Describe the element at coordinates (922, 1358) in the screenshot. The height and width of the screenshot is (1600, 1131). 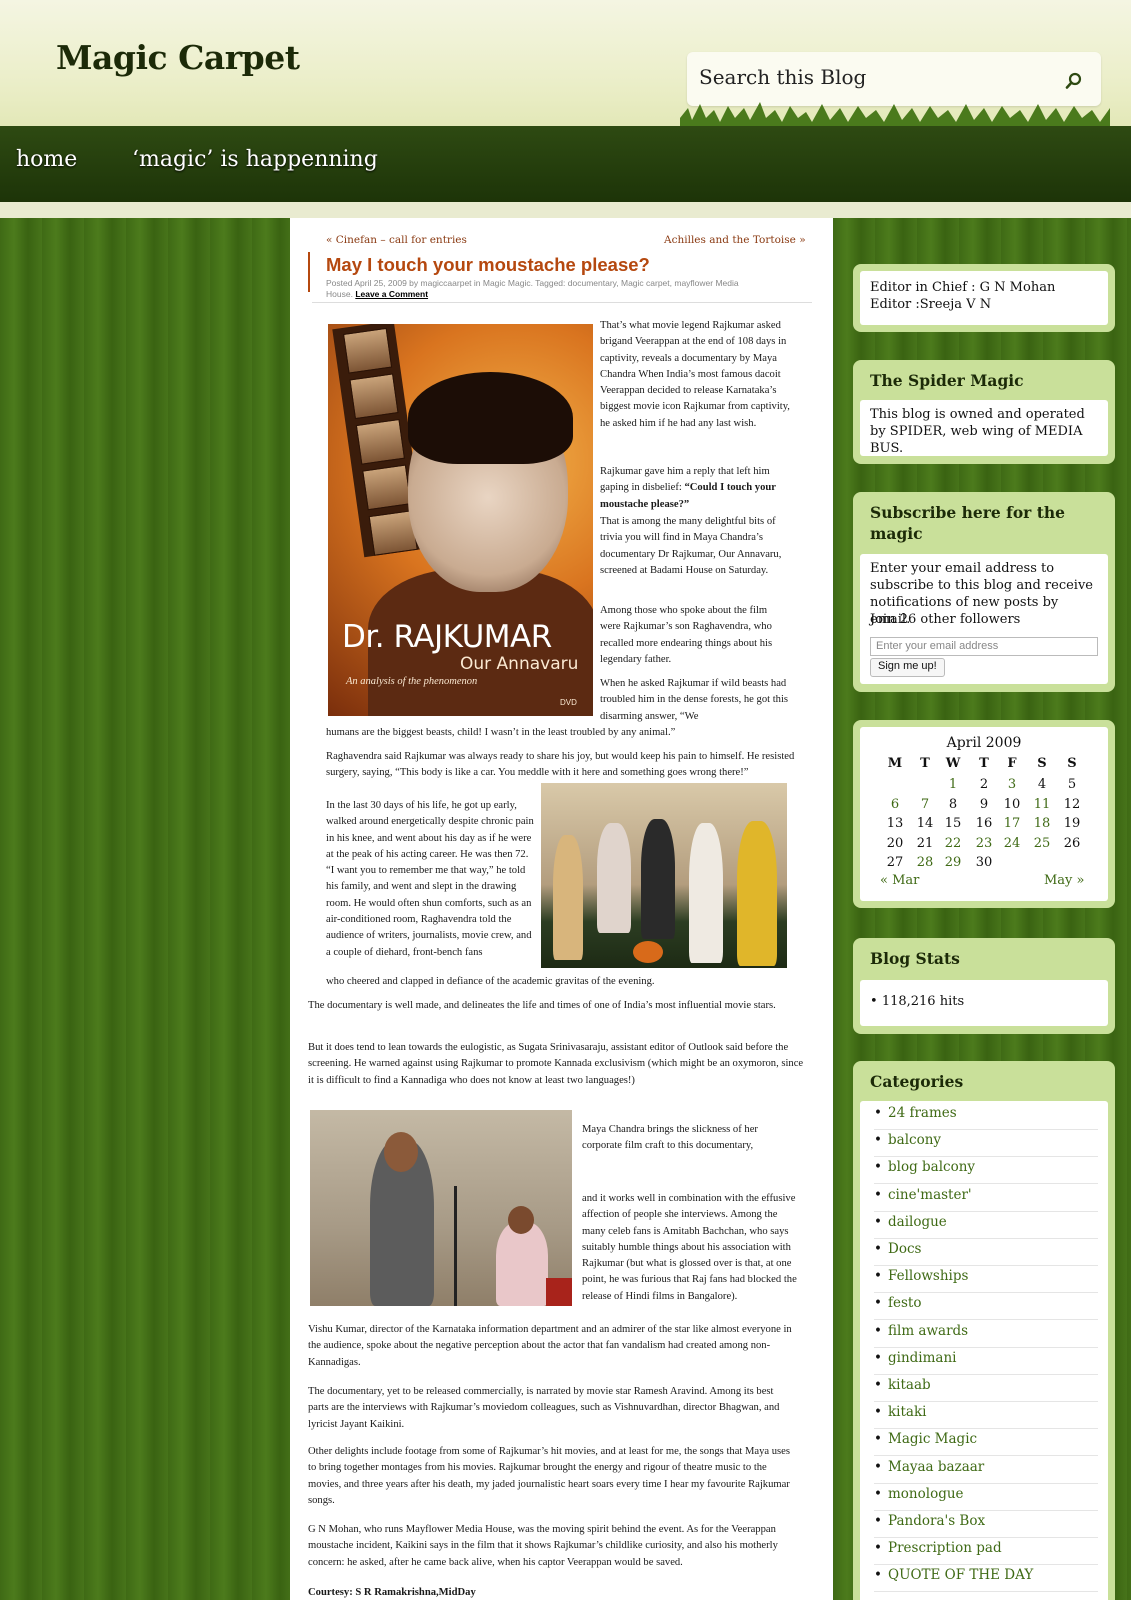
I see `category-label: gindimani` at that location.